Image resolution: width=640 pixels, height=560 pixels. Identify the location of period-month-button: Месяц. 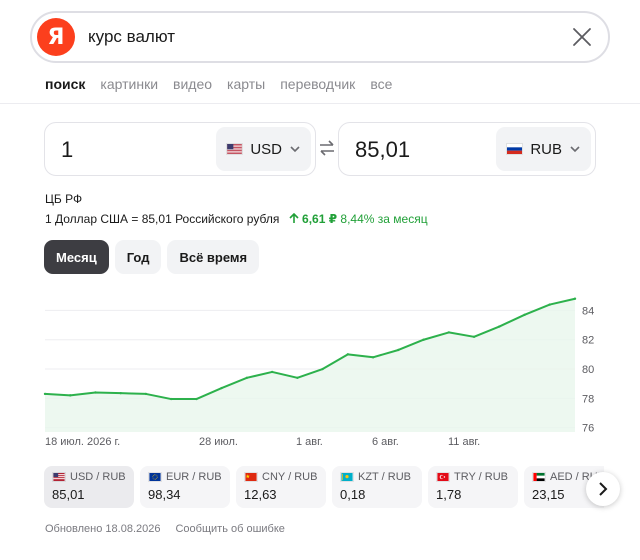
(76, 257).